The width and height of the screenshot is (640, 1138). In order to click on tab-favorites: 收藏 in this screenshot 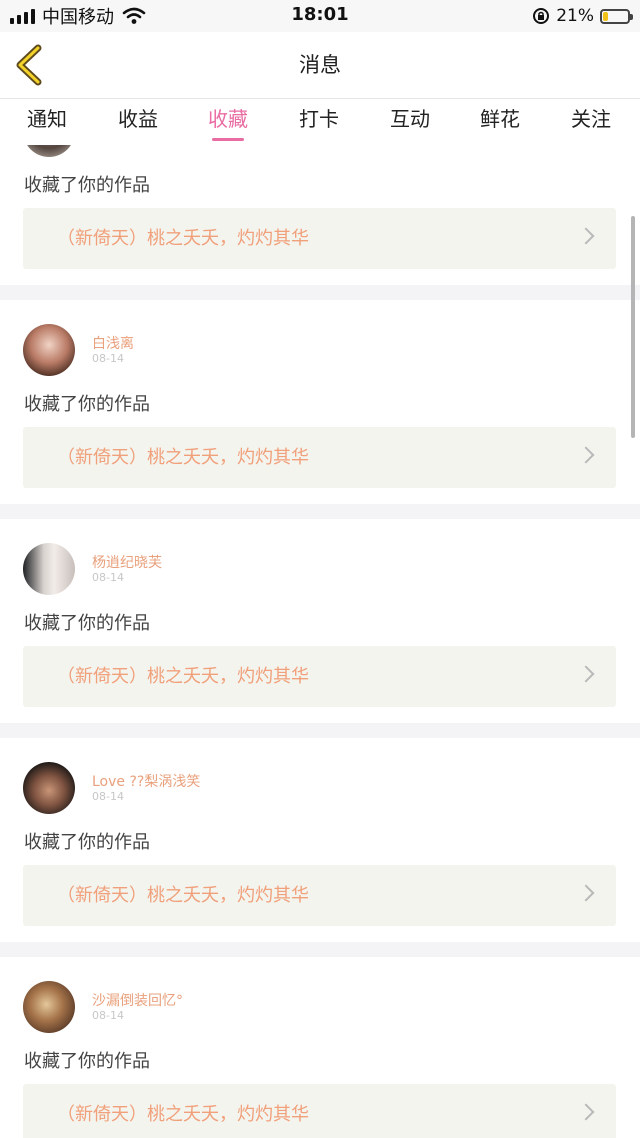, I will do `click(228, 122)`.